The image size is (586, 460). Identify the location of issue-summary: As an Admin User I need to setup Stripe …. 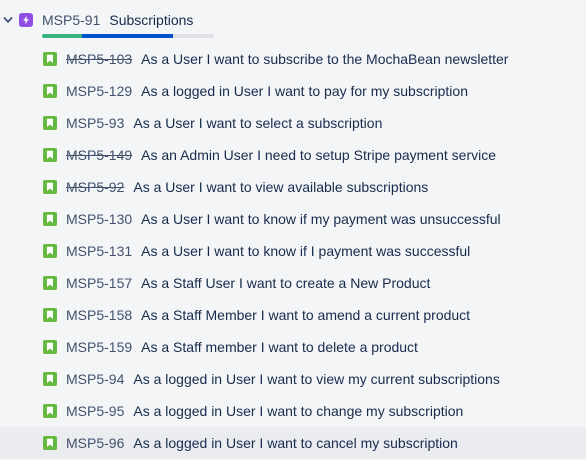
(318, 155).